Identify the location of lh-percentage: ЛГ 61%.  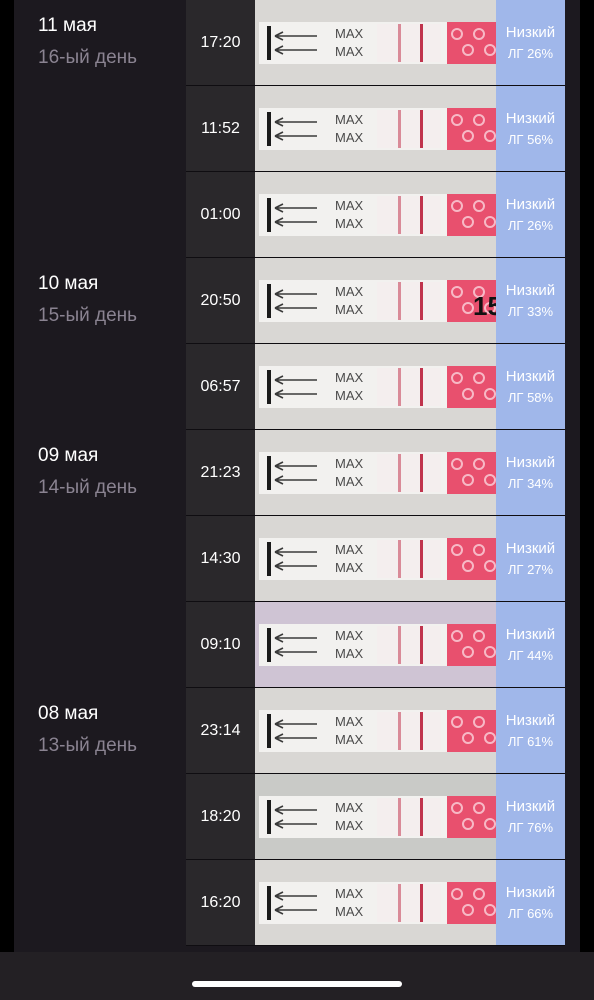
(530, 741).